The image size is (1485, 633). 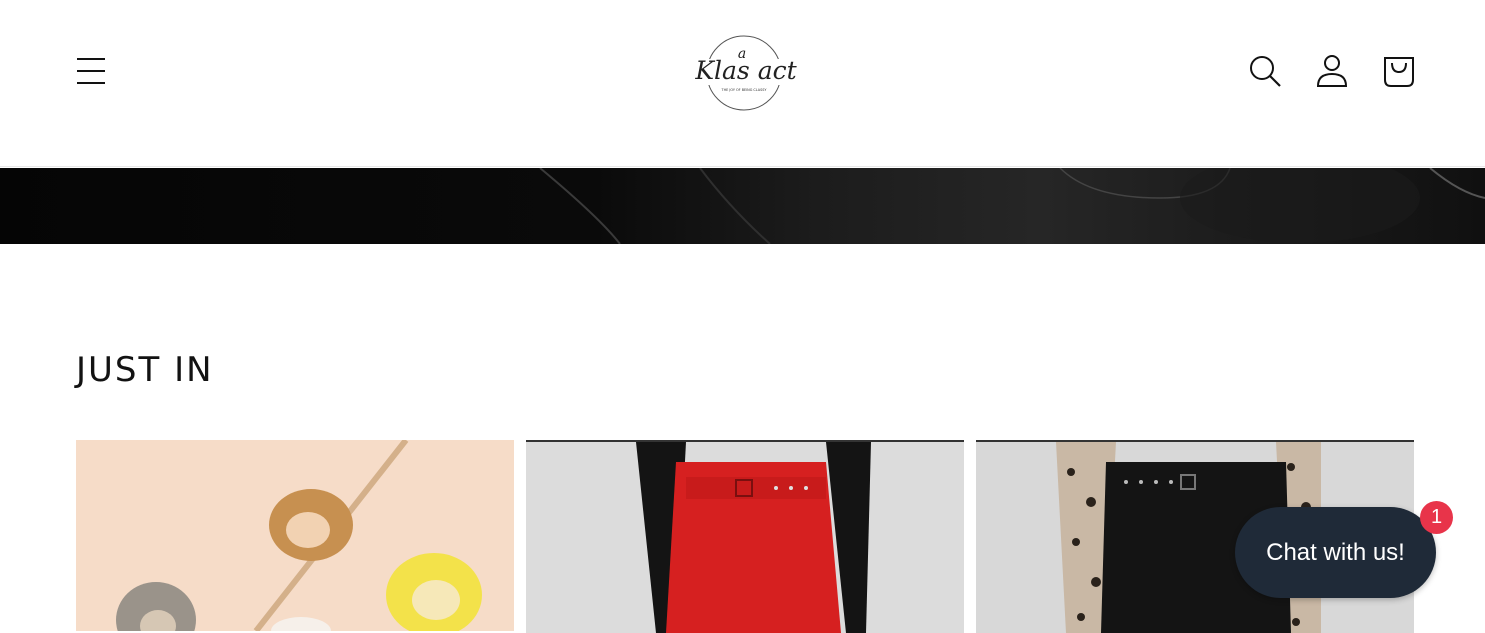 I want to click on search-button, so click(x=1265, y=71).